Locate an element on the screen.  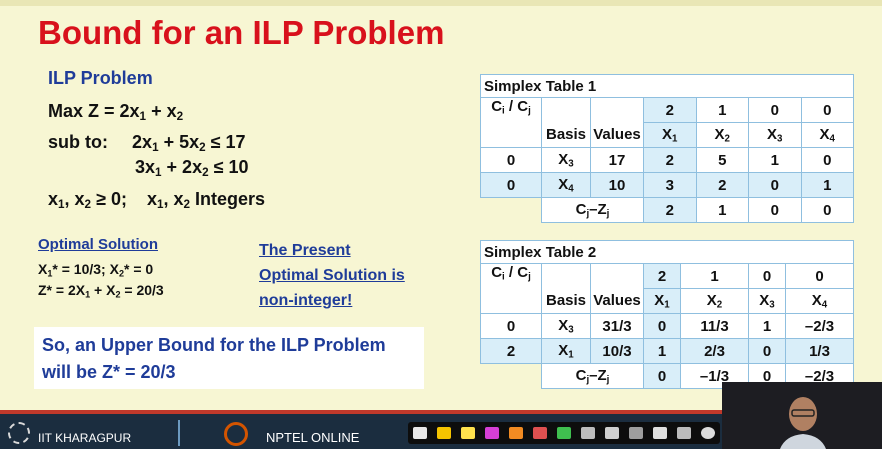
close-icon is located at coordinates (708, 433).